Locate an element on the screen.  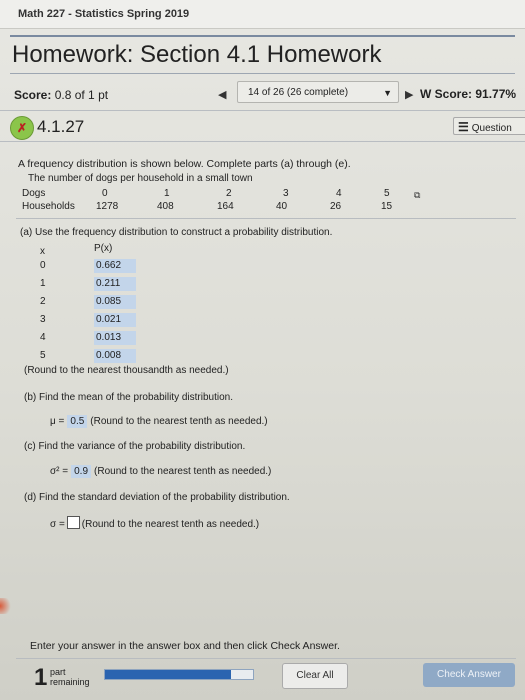
px-answer-field: 0.008 is located at coordinates (115, 356).